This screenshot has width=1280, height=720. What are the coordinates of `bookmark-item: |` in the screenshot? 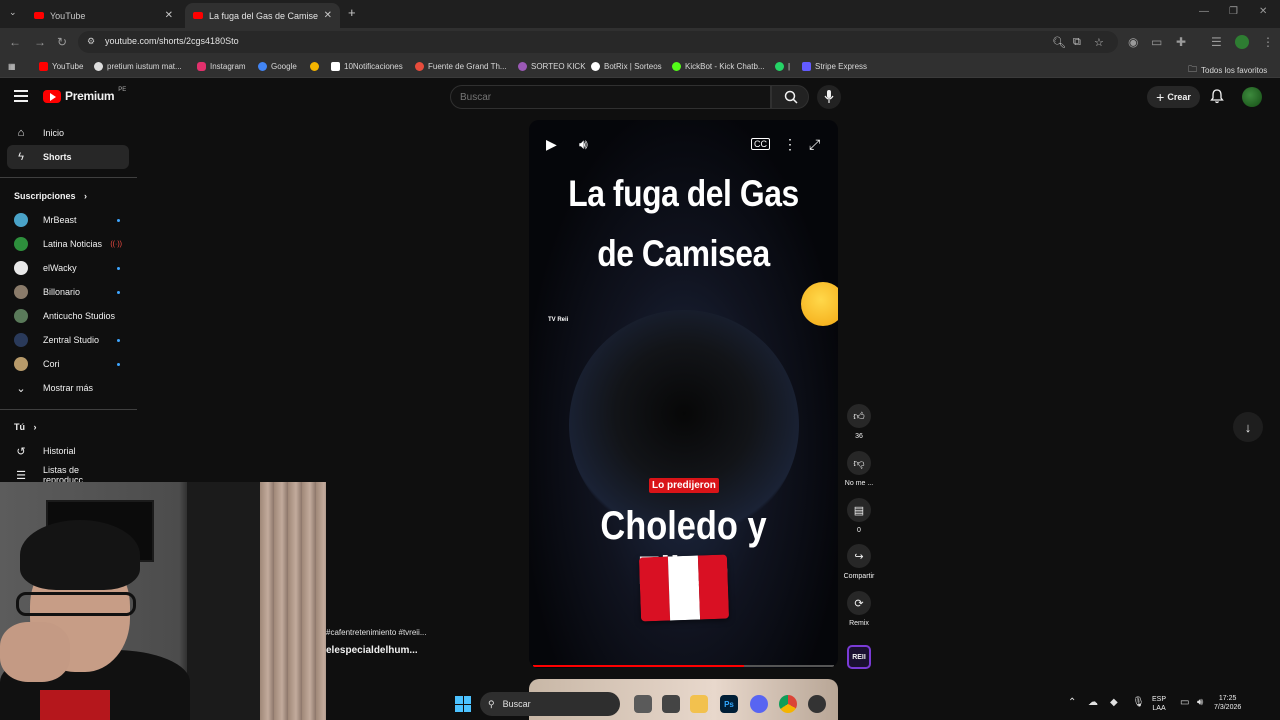 It's located at (782, 66).